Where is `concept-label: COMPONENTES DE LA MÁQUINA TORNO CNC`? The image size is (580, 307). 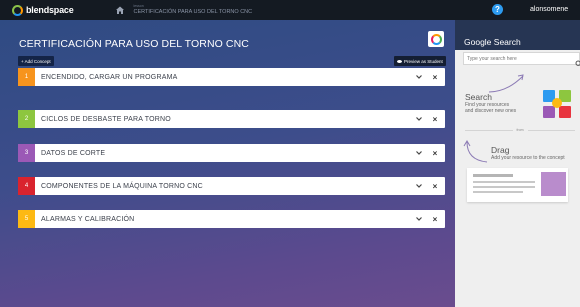
concept-label: COMPONENTES DE LA MÁQUINA TORNO CNC is located at coordinates (122, 186).